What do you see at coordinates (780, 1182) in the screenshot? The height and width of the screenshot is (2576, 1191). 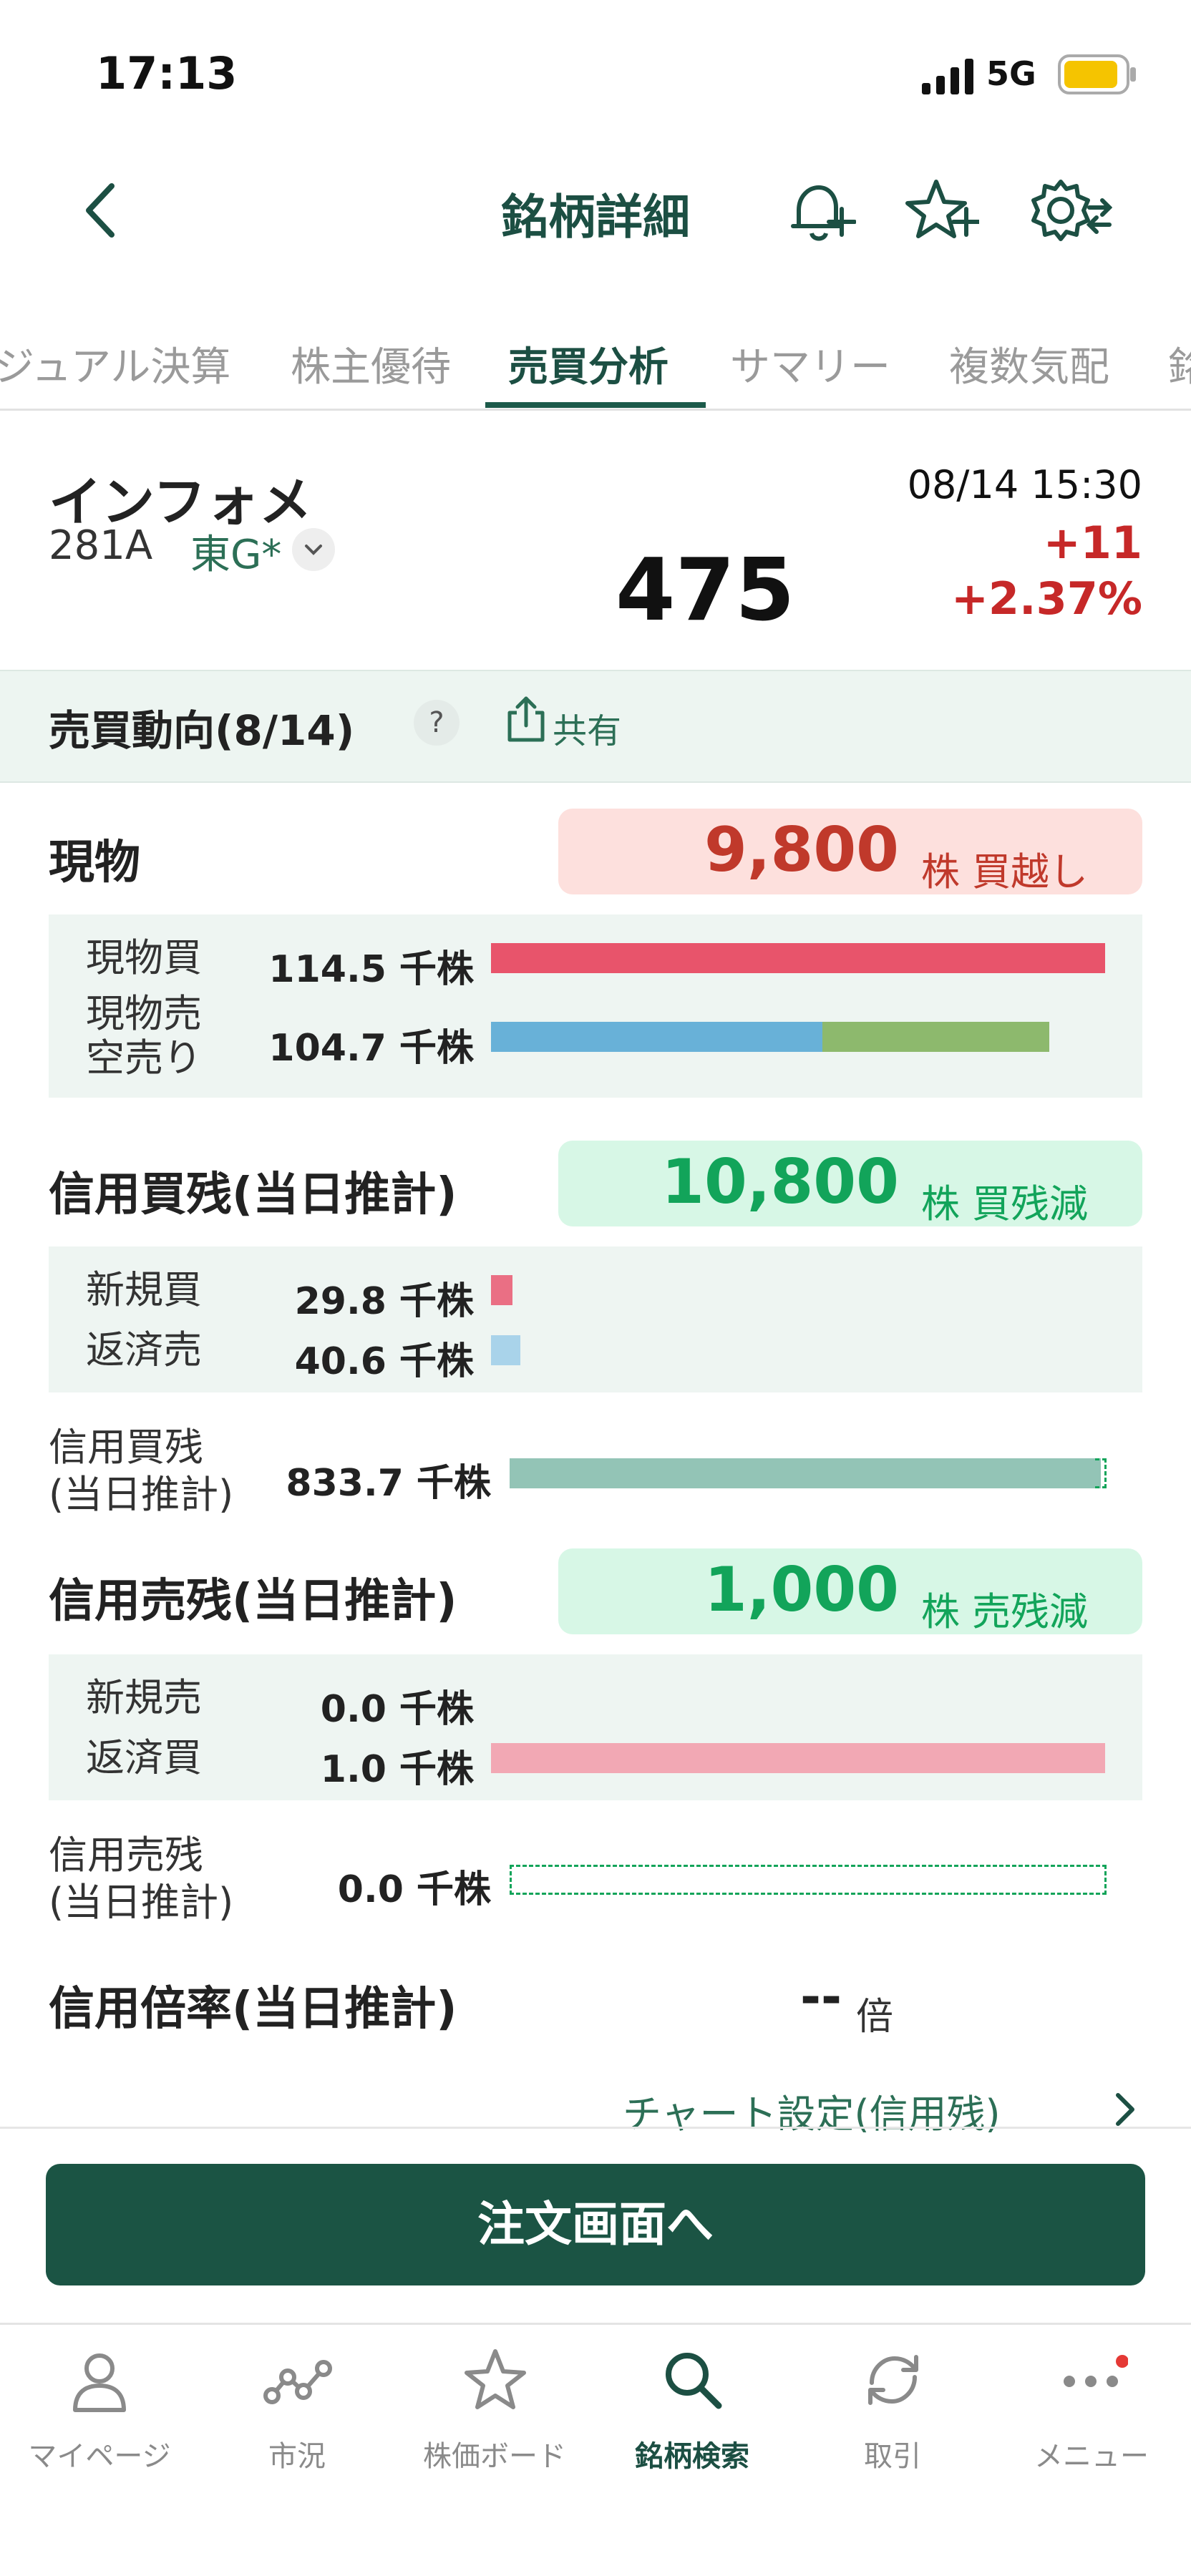 I see `margin-buy-change-value: 10,800` at bounding box center [780, 1182].